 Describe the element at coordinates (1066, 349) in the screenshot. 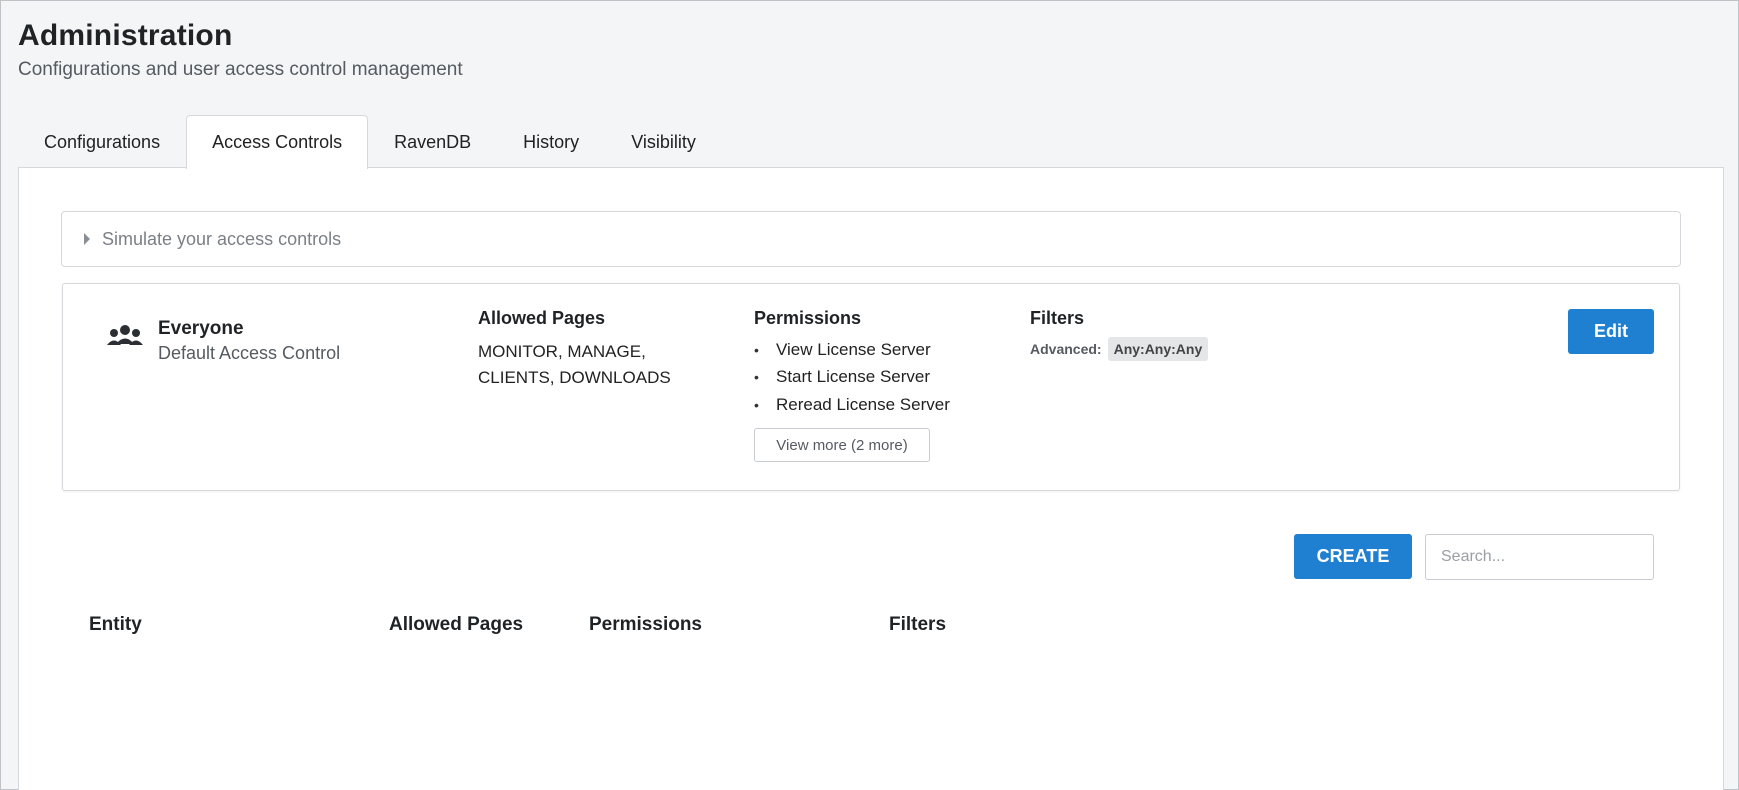

I see `filter-key: Advanced:` at that location.